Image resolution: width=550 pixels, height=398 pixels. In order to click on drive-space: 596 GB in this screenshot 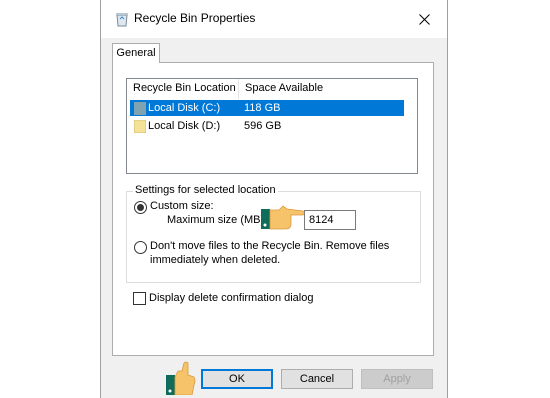, I will do `click(263, 126)`.